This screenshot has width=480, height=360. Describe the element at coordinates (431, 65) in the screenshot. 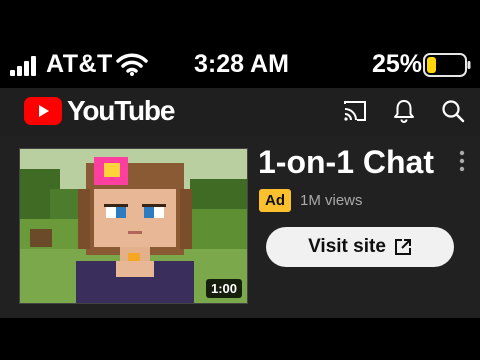

I see `battery-level-fill` at that location.